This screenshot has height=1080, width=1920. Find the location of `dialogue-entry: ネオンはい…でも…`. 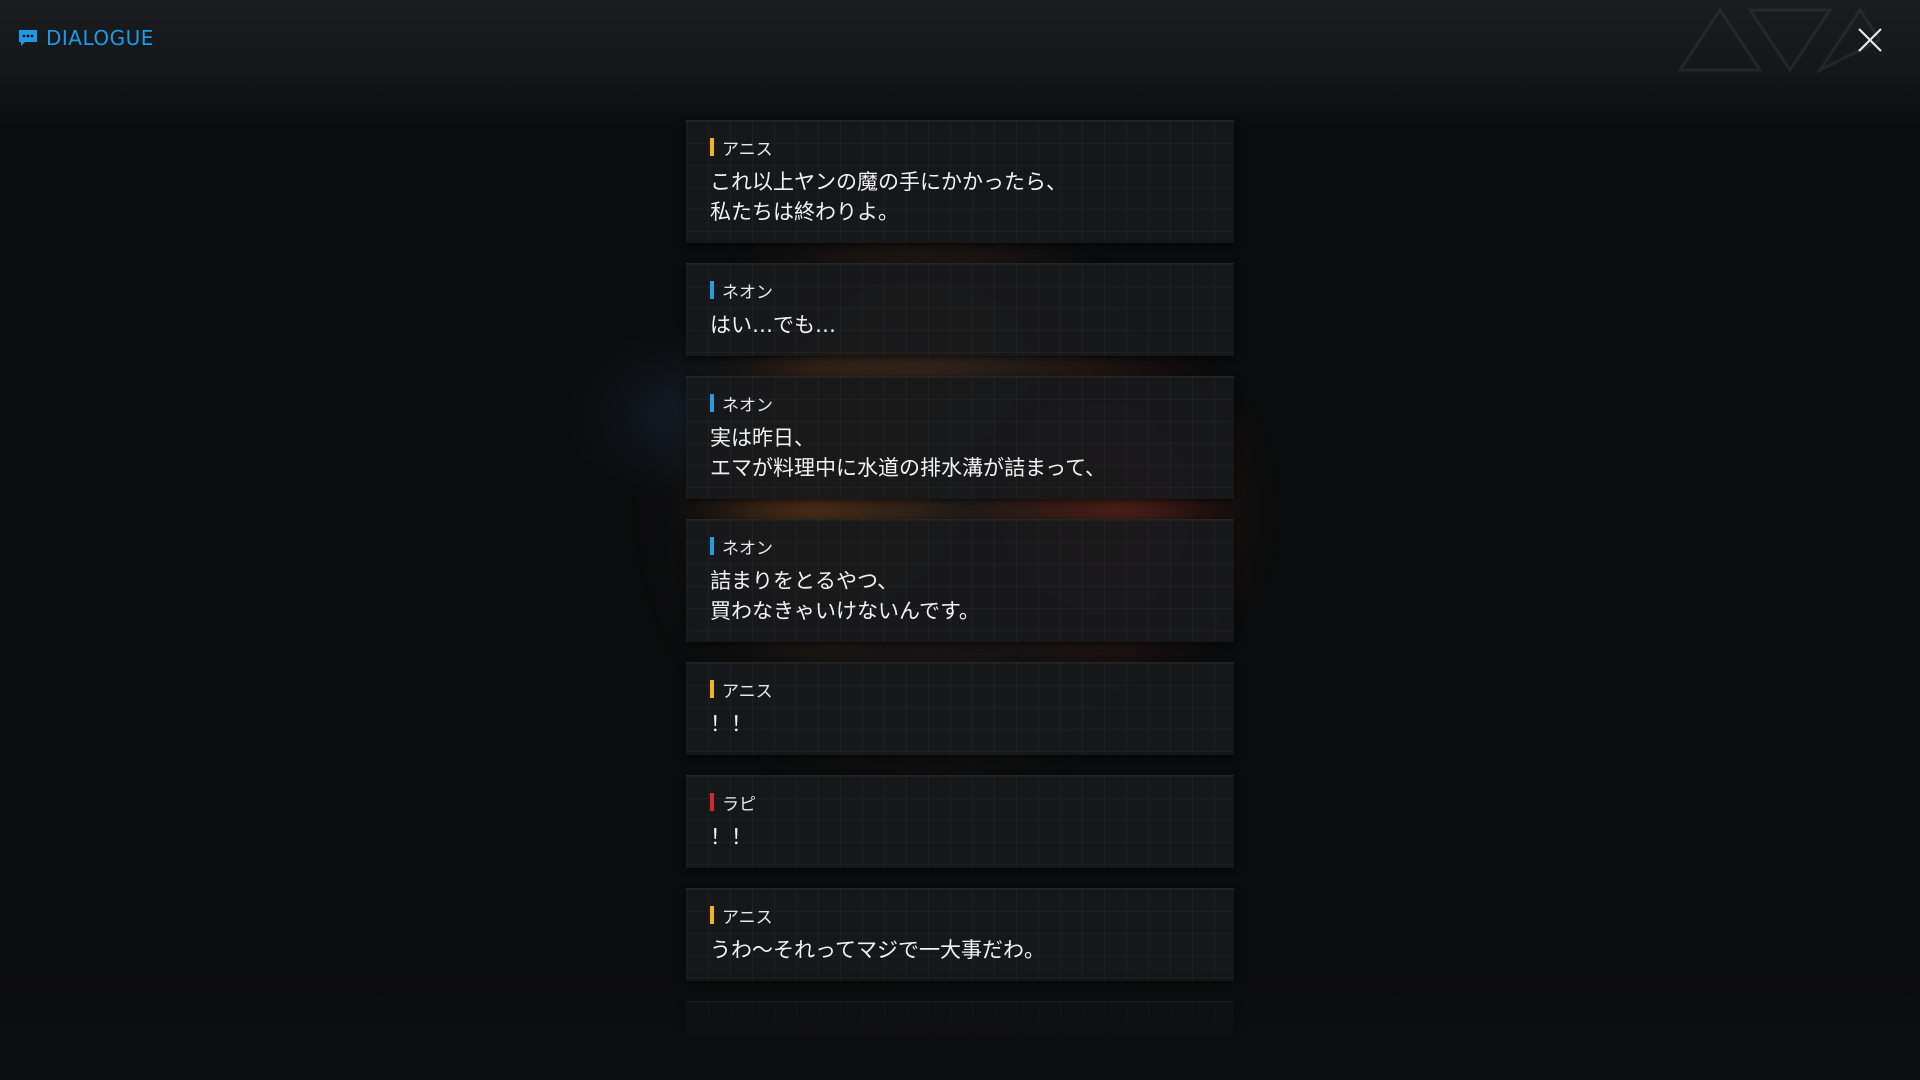

dialogue-entry: ネオンはい…でも… is located at coordinates (960, 309).